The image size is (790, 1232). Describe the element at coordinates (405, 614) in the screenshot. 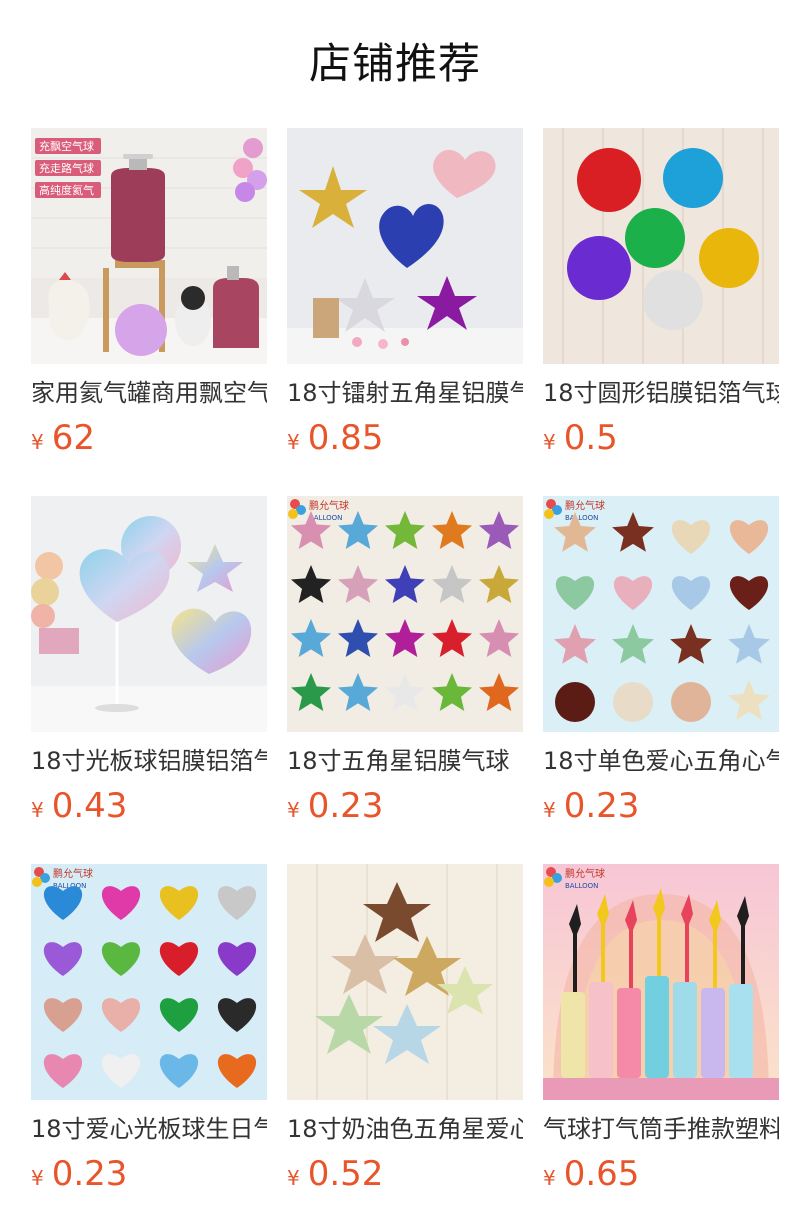

I see `product-image-star-grid: 鹏允气球 BALLOON` at that location.